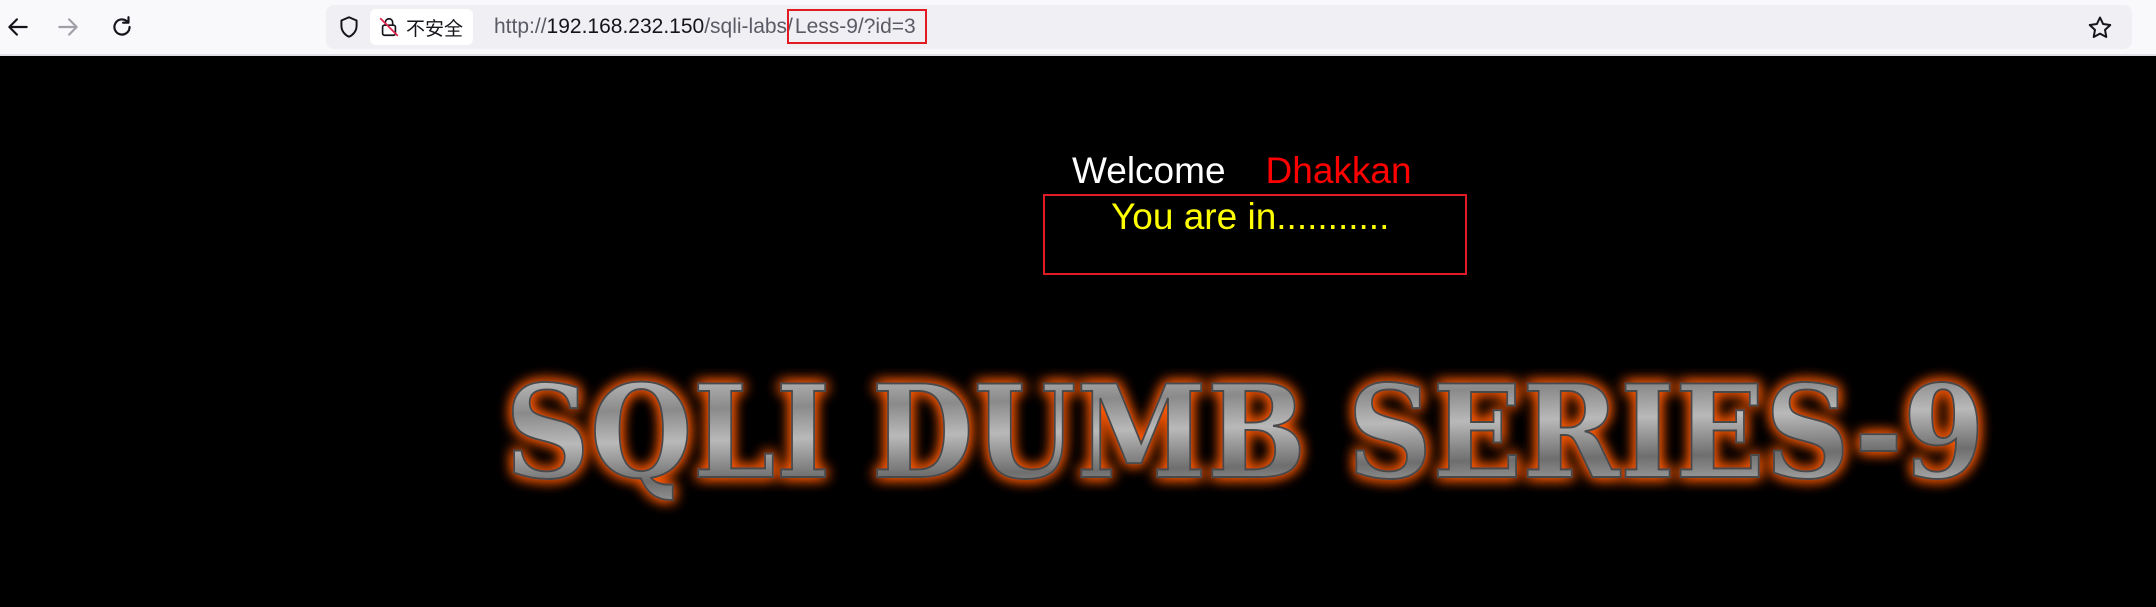 Image resolution: width=2156 pixels, height=607 pixels. I want to click on welcome-label: Welcome, so click(1149, 170).